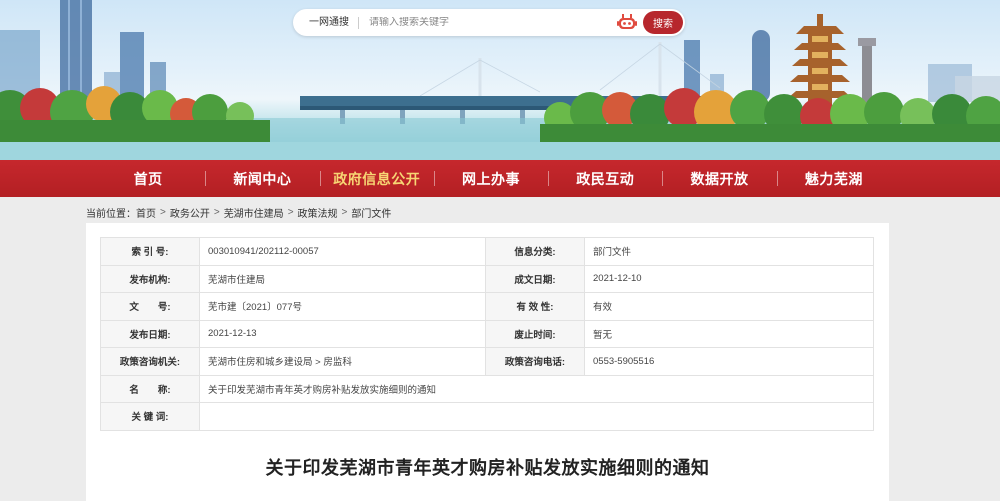 This screenshot has width=1000, height=501. What do you see at coordinates (535, 361) in the screenshot?
I see `meta-label-consult-phone: 政策咨询电话:` at bounding box center [535, 361].